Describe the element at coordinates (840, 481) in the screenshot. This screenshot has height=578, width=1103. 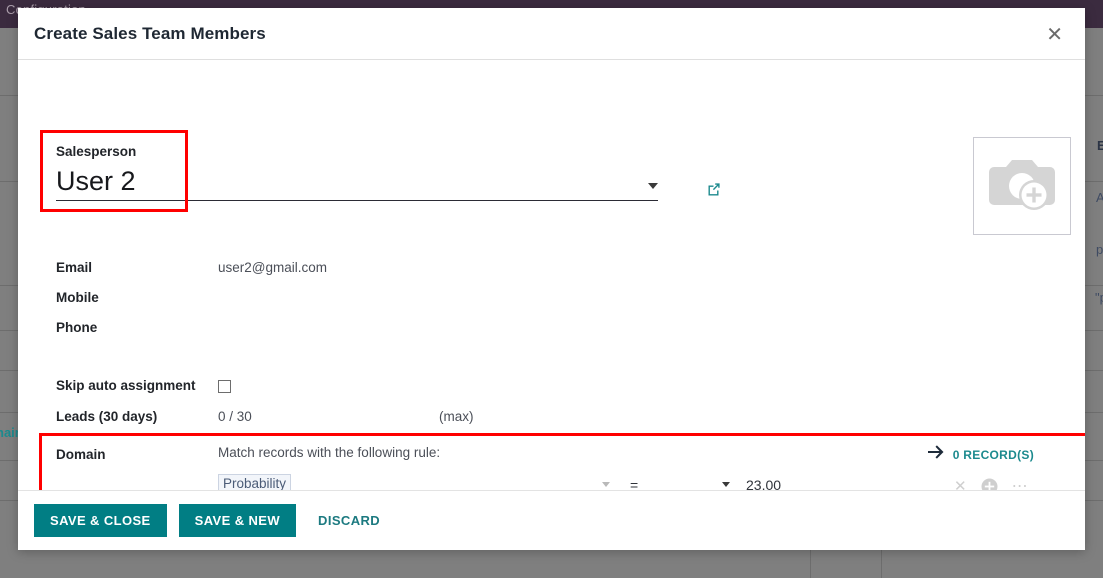
I see `rule-value-input: 23.00` at that location.